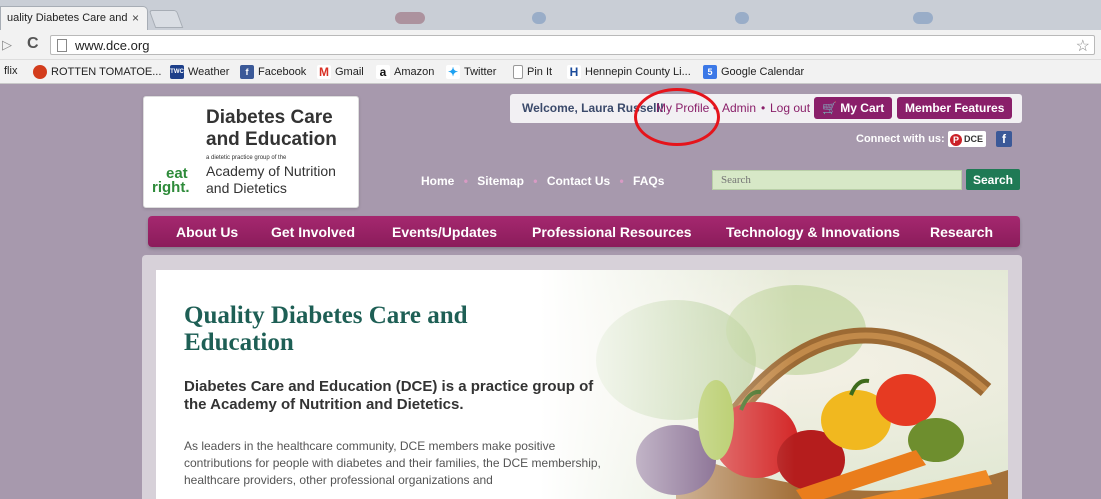 The width and height of the screenshot is (1101, 499). Describe the element at coordinates (853, 108) in the screenshot. I see `my-cart-button: 🛒 My Cart` at that location.